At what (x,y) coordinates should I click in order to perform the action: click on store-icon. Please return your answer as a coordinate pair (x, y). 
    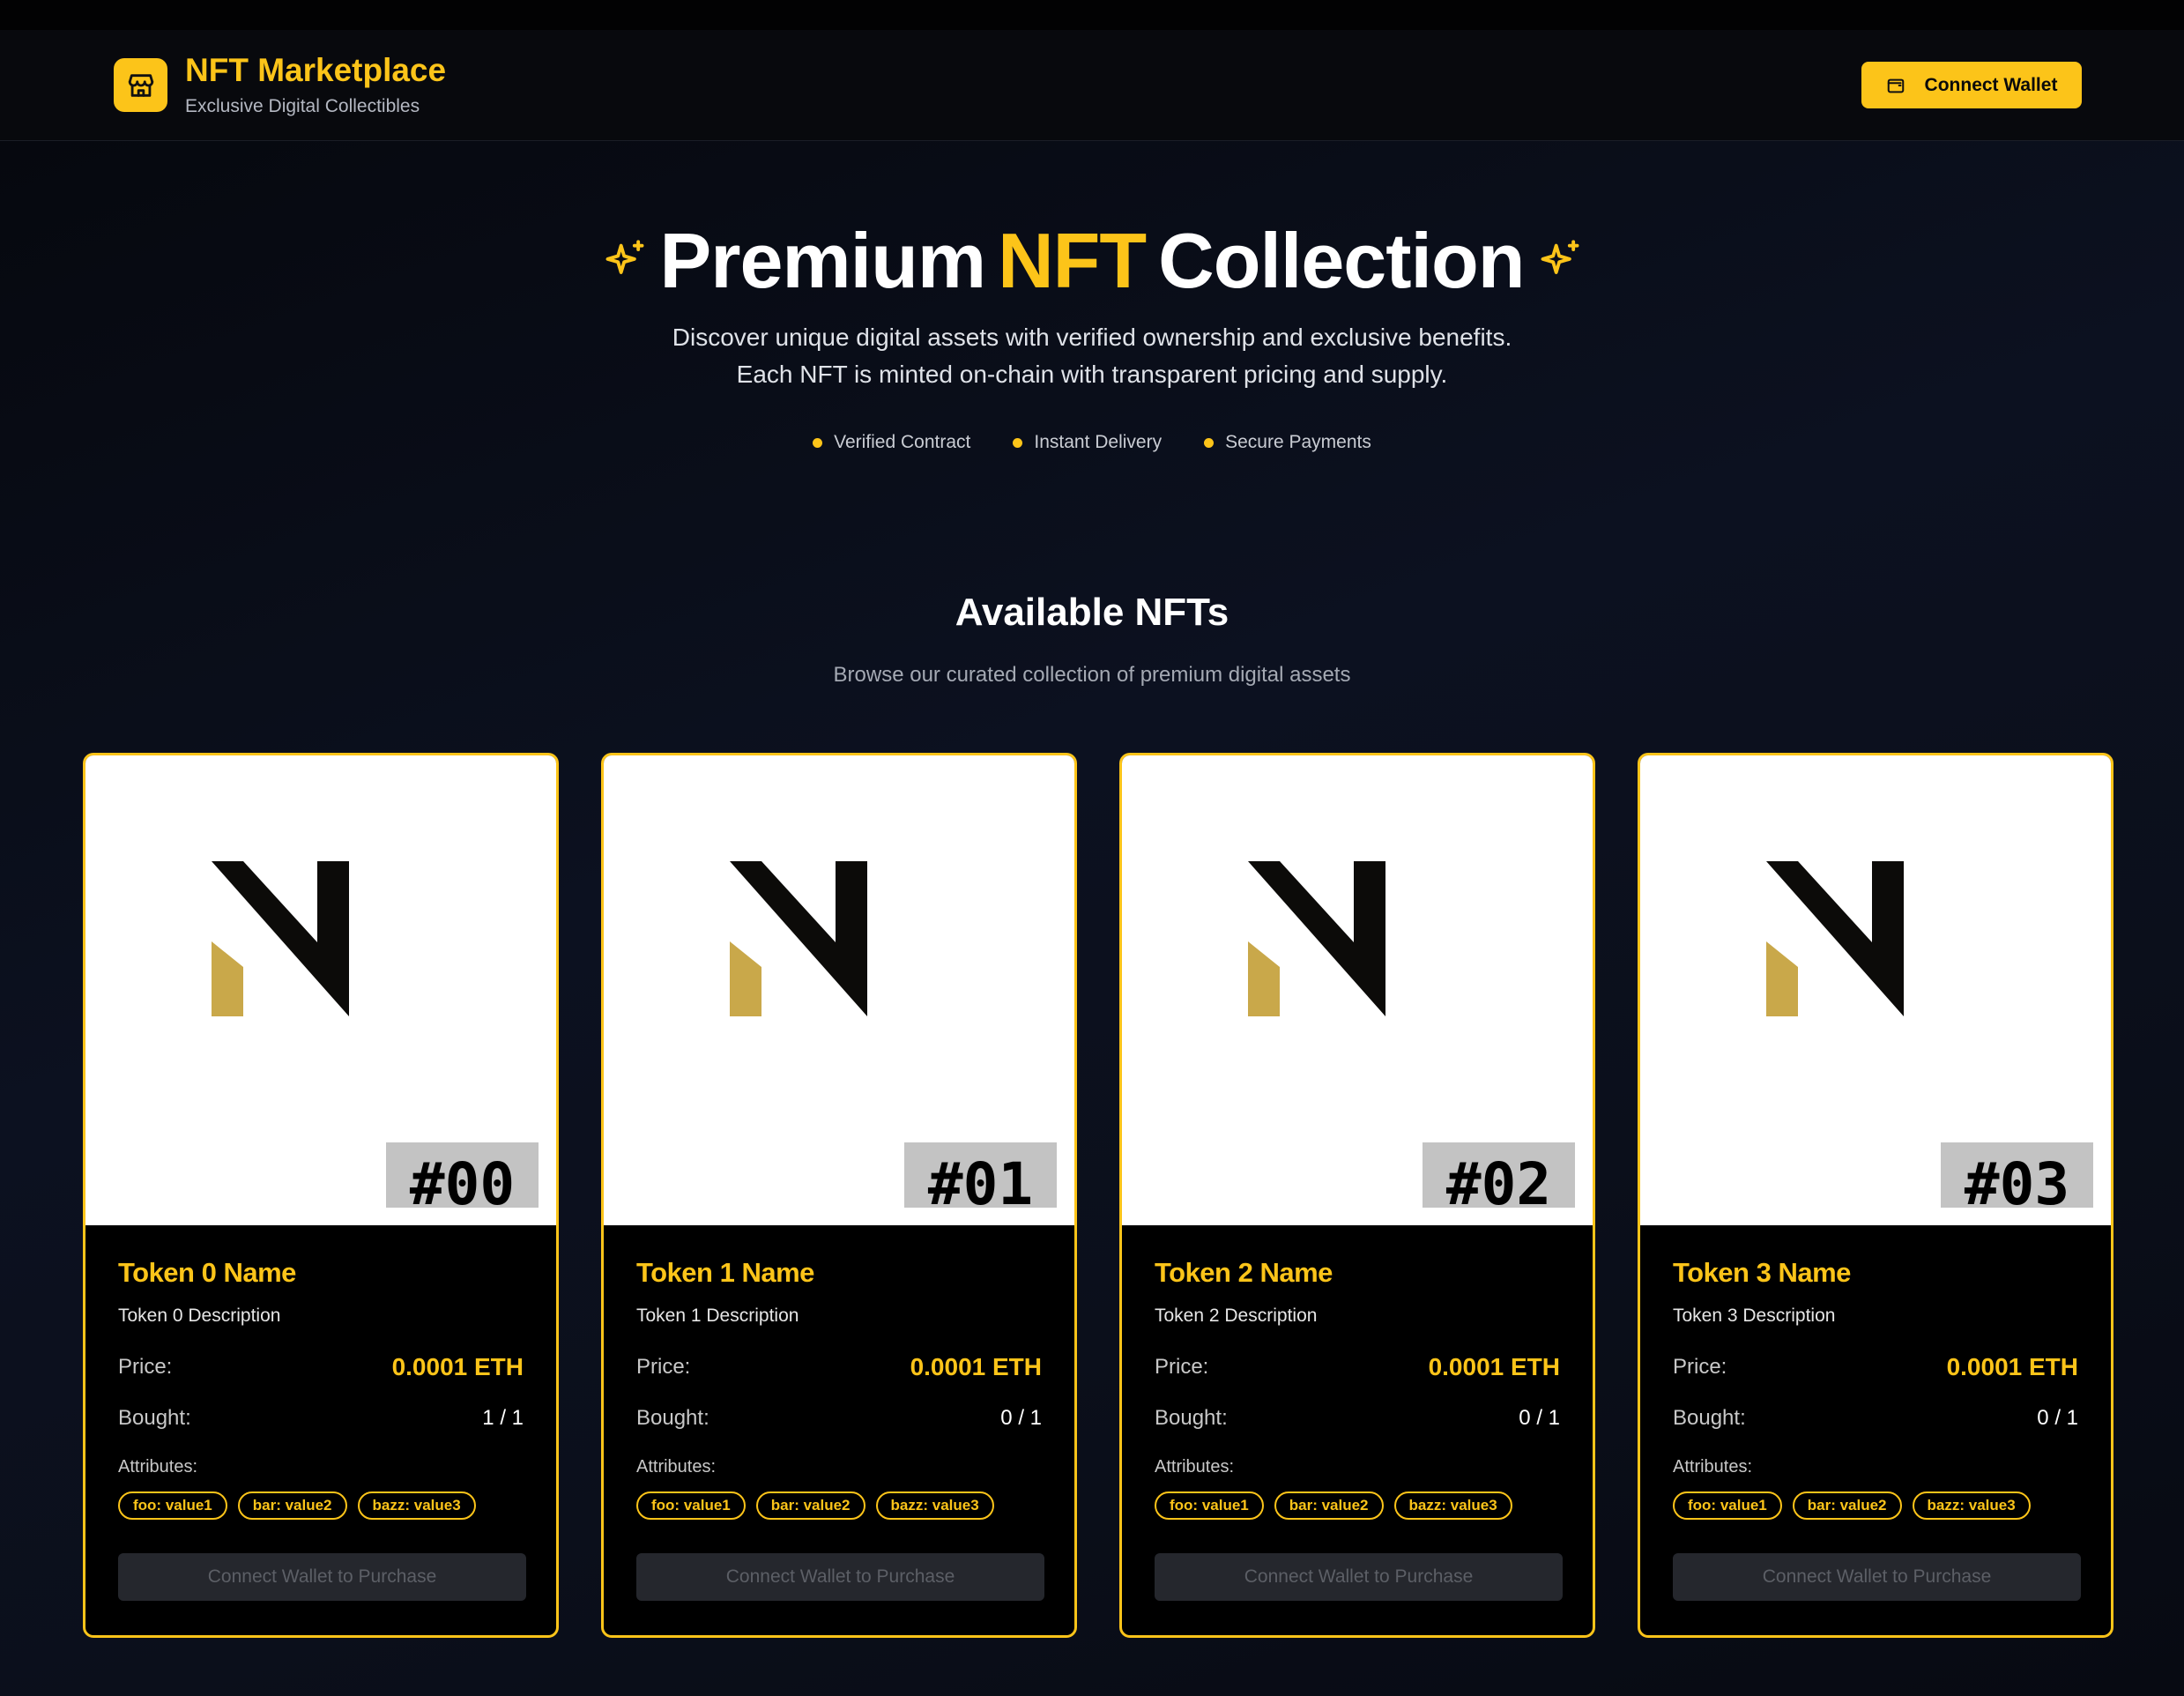
    Looking at the image, I should click on (140, 85).